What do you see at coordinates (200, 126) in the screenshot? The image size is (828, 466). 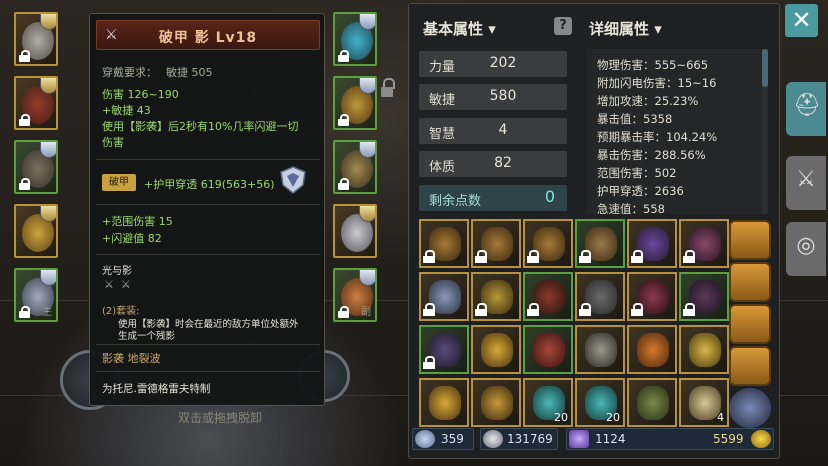 I see `effect-line: 使用【影袭】后2秒有10%几率闪避一切` at bounding box center [200, 126].